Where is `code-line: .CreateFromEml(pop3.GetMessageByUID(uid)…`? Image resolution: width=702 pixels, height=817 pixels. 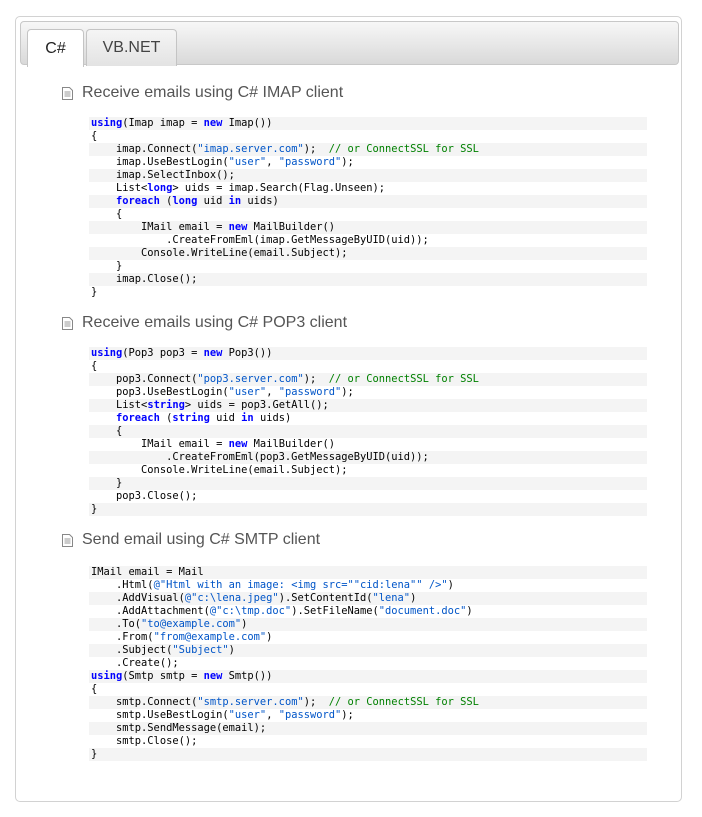
code-line: .CreateFromEml(pop3.GetMessageByUID(uid)… is located at coordinates (368, 457).